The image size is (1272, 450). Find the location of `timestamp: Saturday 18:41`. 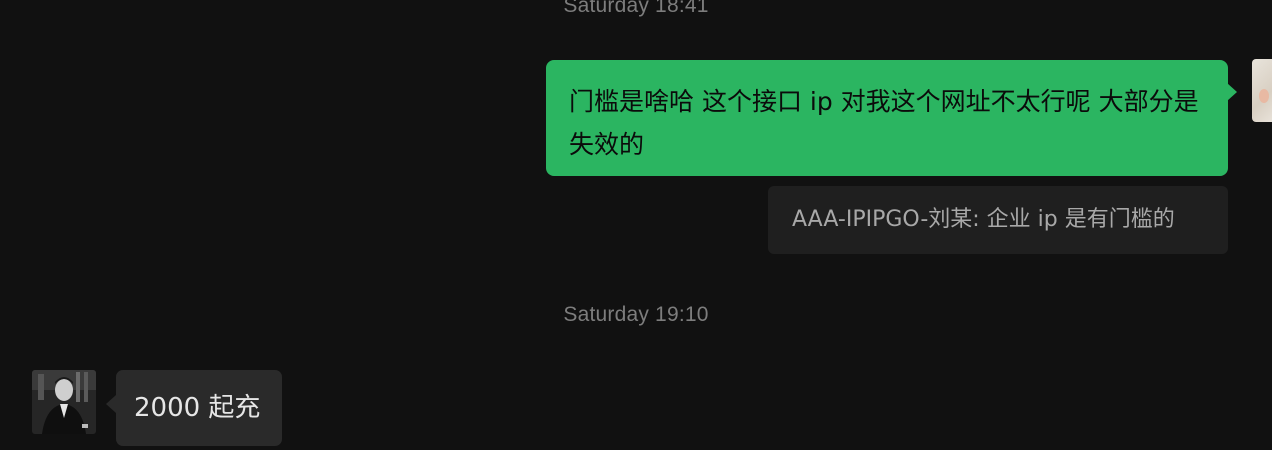

timestamp: Saturday 18:41 is located at coordinates (636, 8).